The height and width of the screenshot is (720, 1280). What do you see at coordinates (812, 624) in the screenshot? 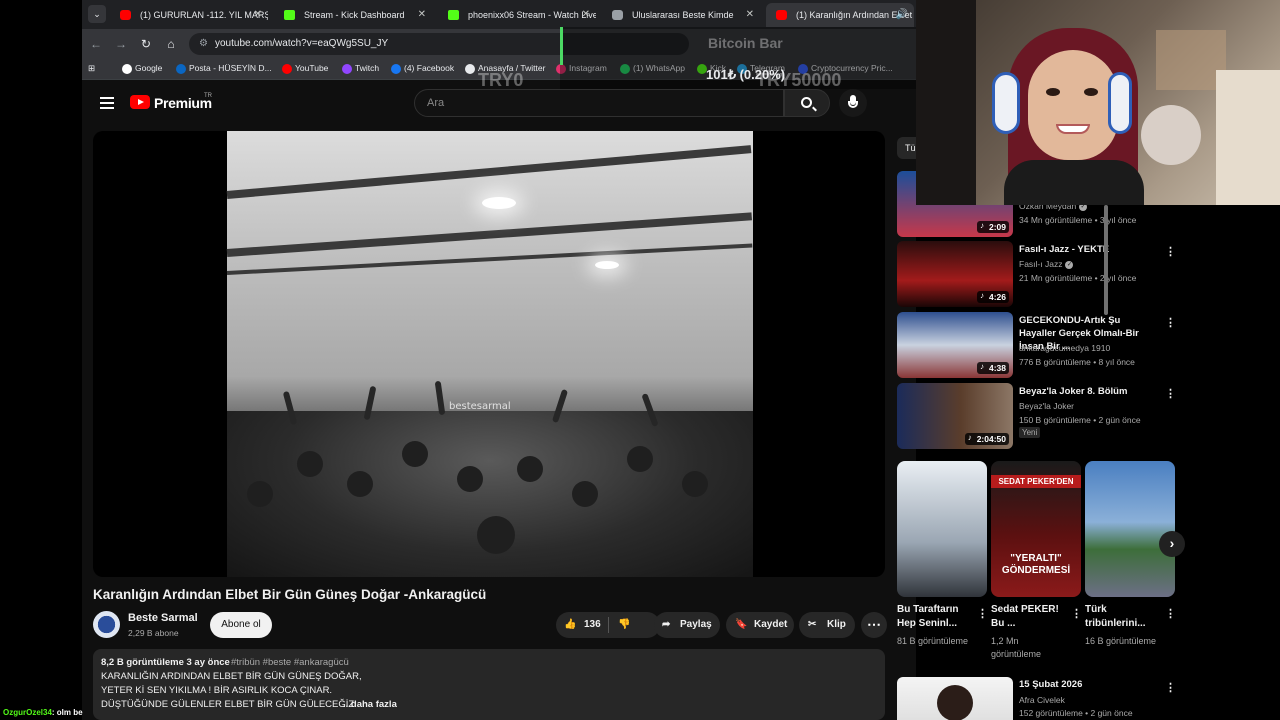
I see `scissors-icon: ✂` at bounding box center [812, 624].